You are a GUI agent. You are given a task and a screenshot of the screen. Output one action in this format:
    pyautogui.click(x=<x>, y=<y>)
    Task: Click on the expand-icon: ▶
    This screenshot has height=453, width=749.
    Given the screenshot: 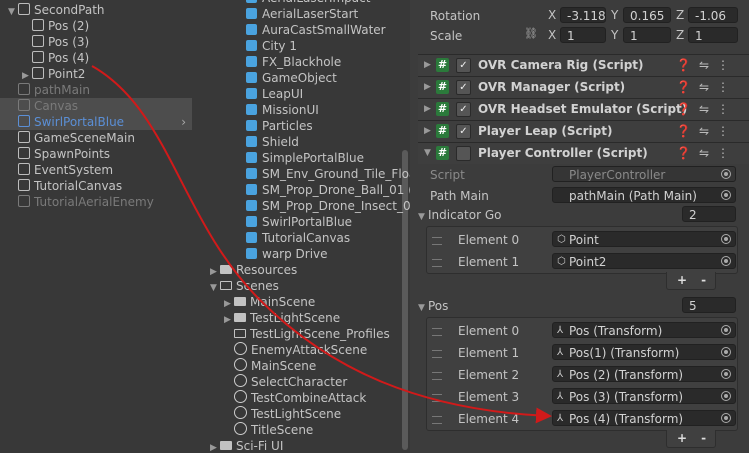 What is the action you would take?
    pyautogui.click(x=215, y=446)
    